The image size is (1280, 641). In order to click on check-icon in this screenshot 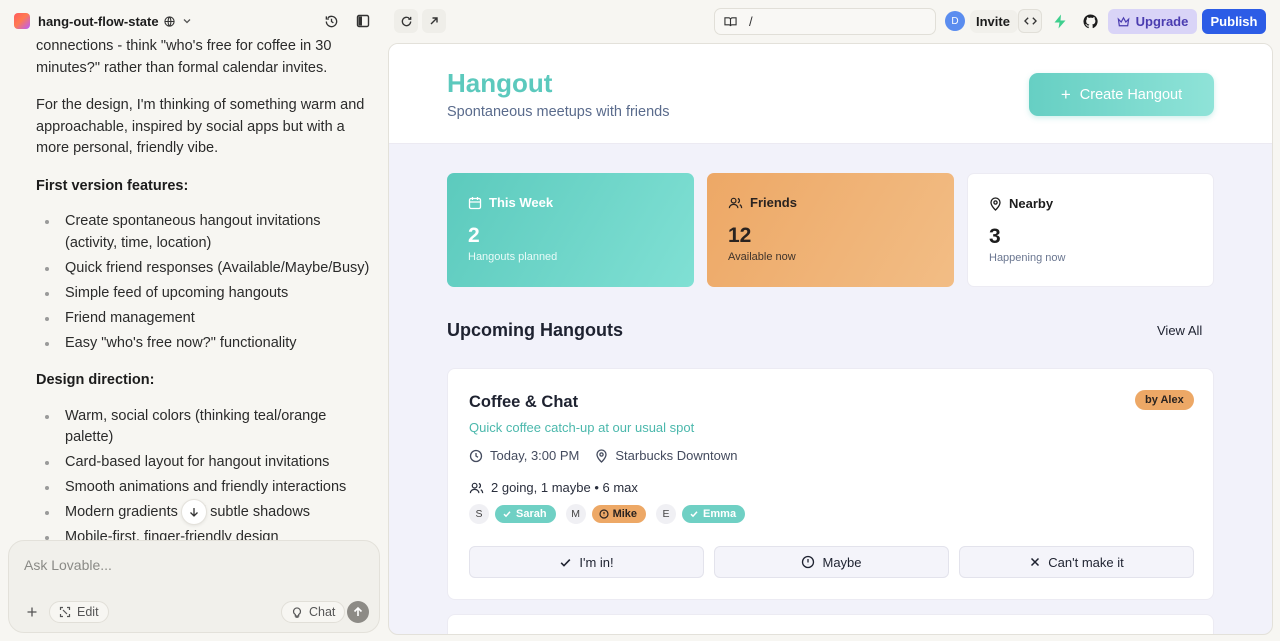, I will do `click(565, 562)`.